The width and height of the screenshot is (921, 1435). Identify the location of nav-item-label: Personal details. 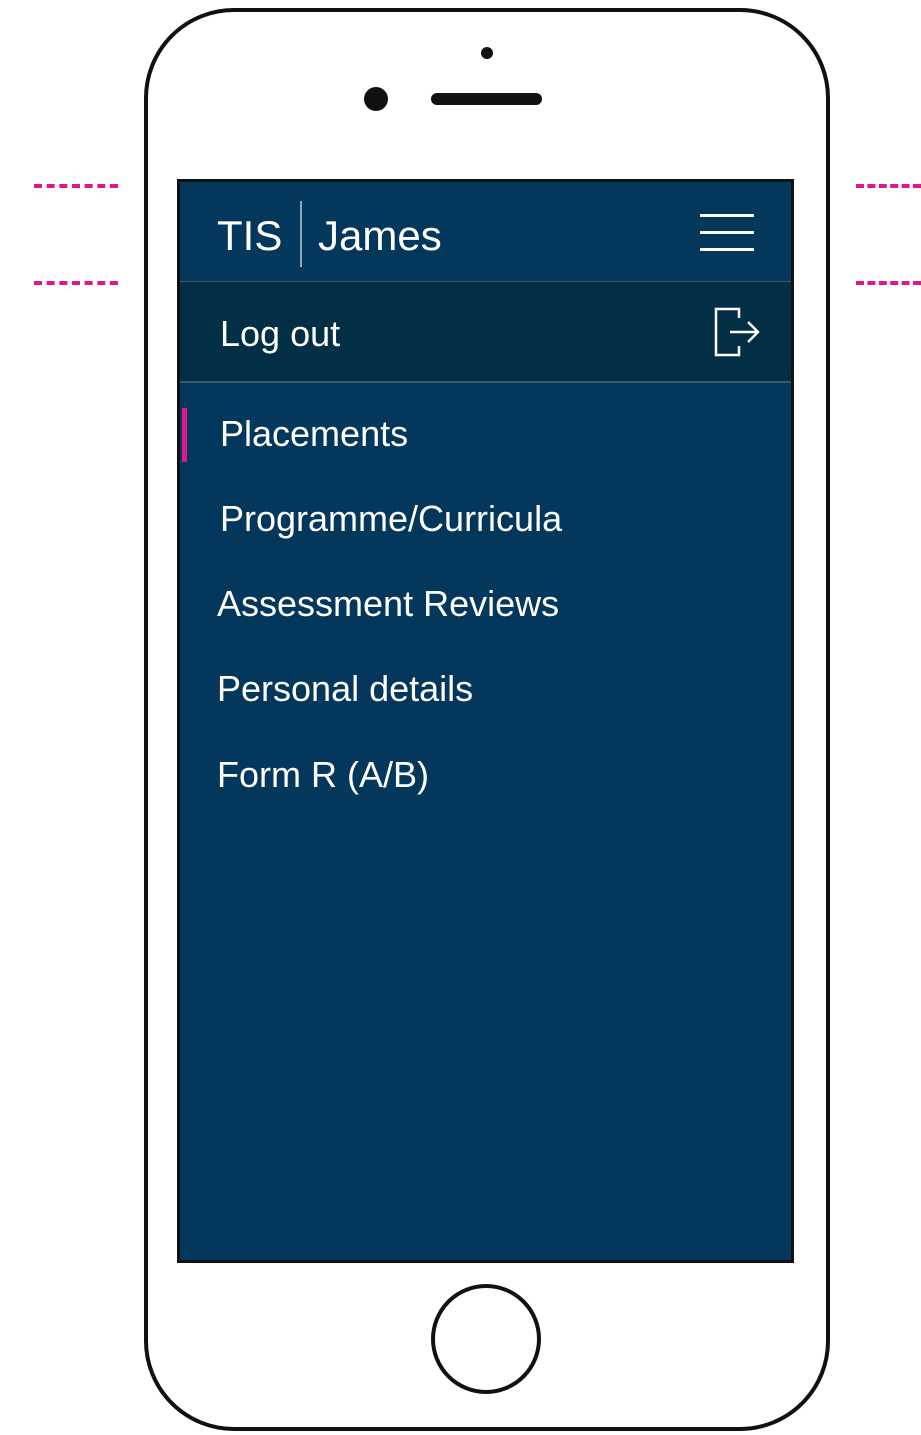
(345, 688).